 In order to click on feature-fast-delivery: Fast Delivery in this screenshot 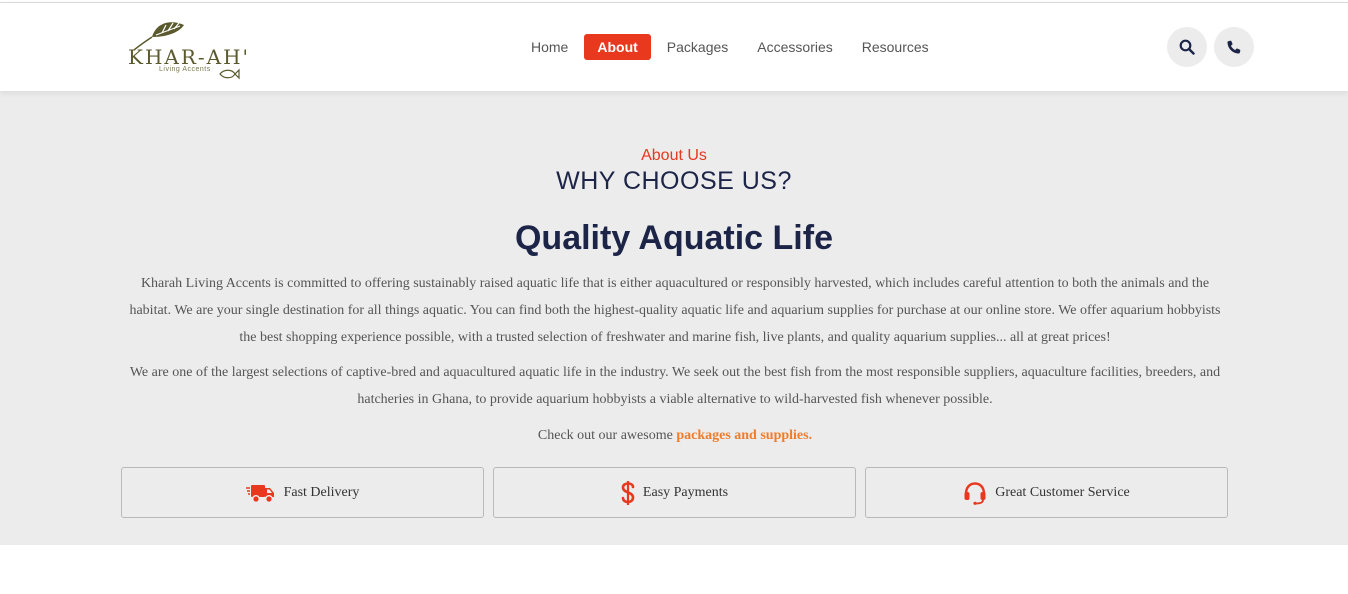, I will do `click(302, 492)`.